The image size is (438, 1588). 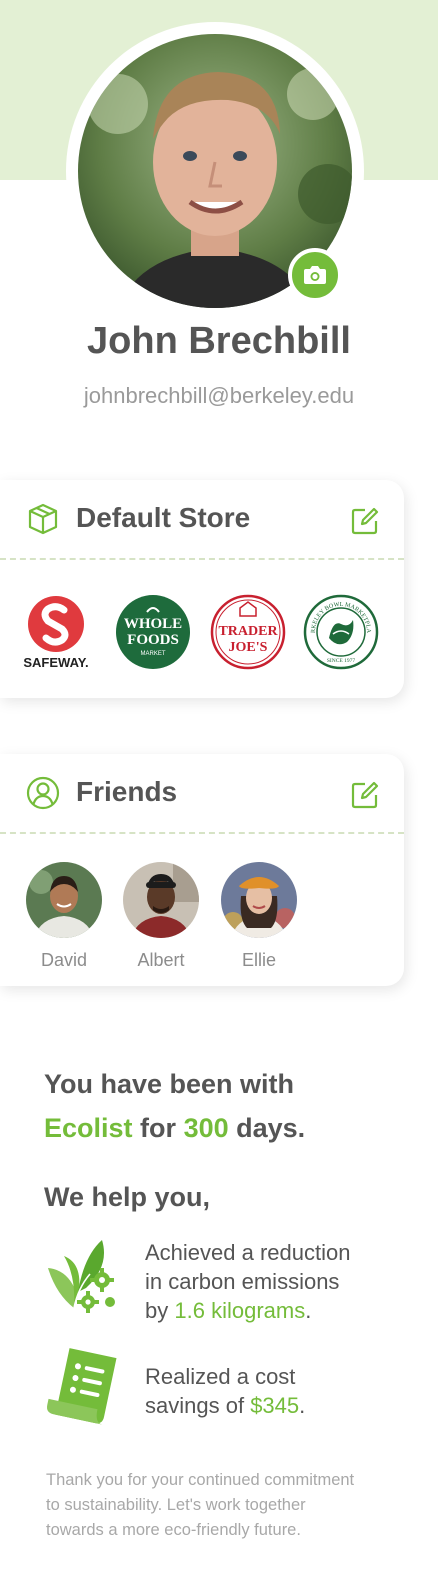 What do you see at coordinates (248, 647) in the screenshot?
I see `trader-joes-logo-line2: JOE'S` at bounding box center [248, 647].